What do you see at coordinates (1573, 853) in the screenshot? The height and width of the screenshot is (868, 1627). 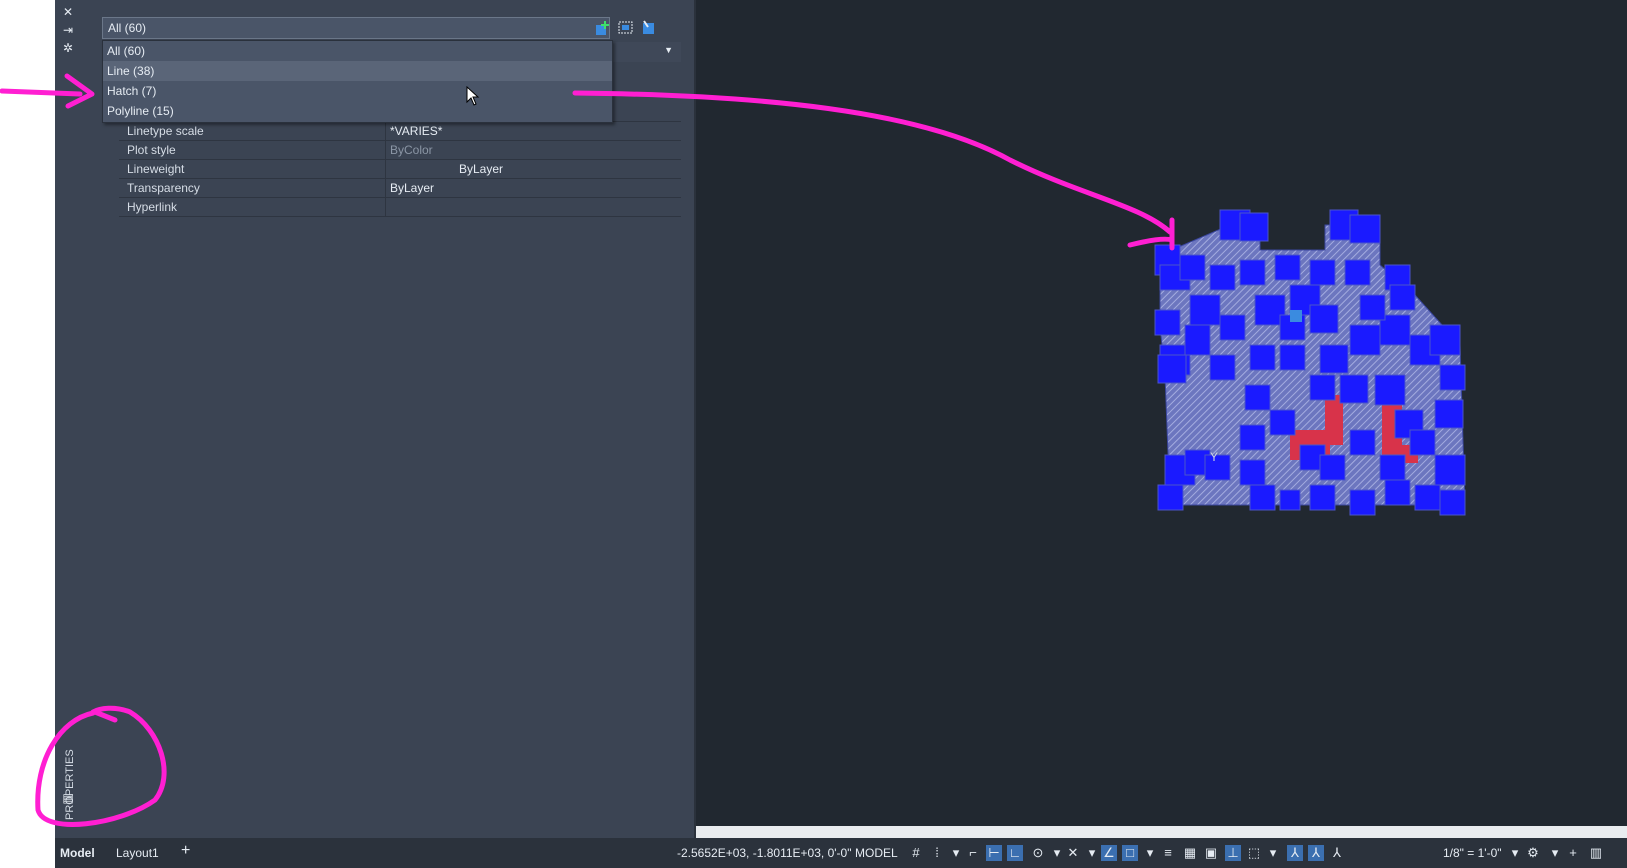 I see `plus-icon: +` at bounding box center [1573, 853].